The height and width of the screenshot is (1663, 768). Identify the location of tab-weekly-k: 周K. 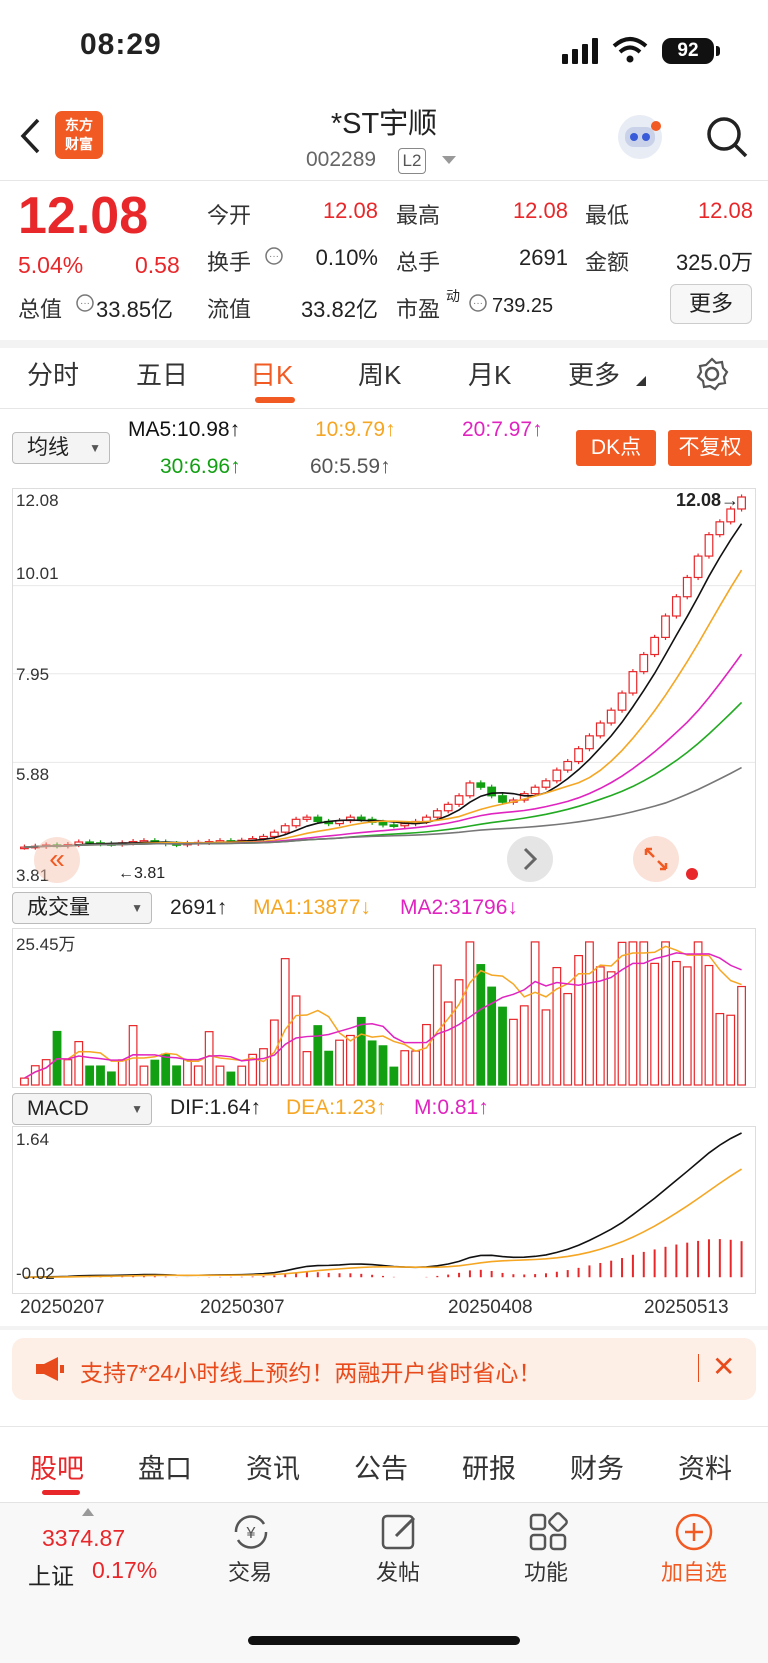
(379, 373).